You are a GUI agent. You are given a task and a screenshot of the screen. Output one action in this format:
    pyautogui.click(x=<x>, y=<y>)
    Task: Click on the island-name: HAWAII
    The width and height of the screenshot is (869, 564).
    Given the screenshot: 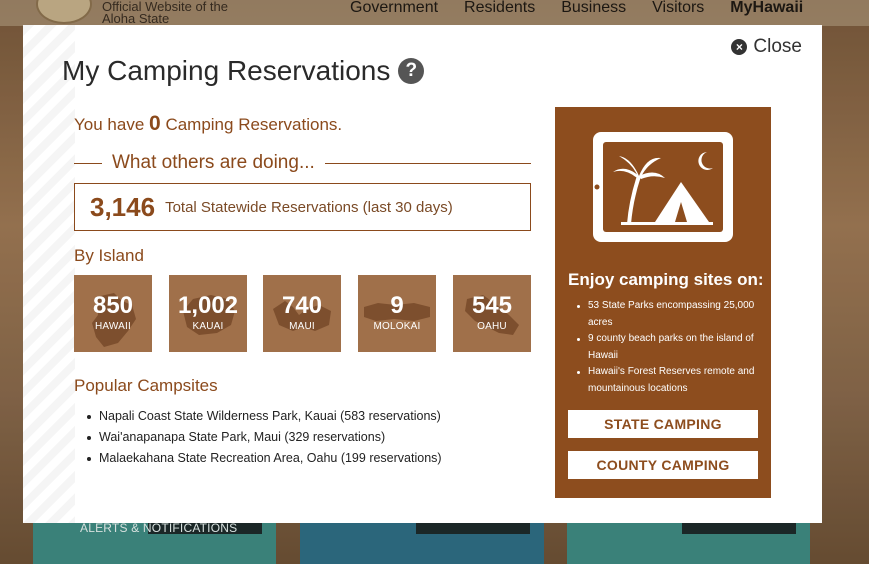 What is the action you would take?
    pyautogui.click(x=112, y=326)
    